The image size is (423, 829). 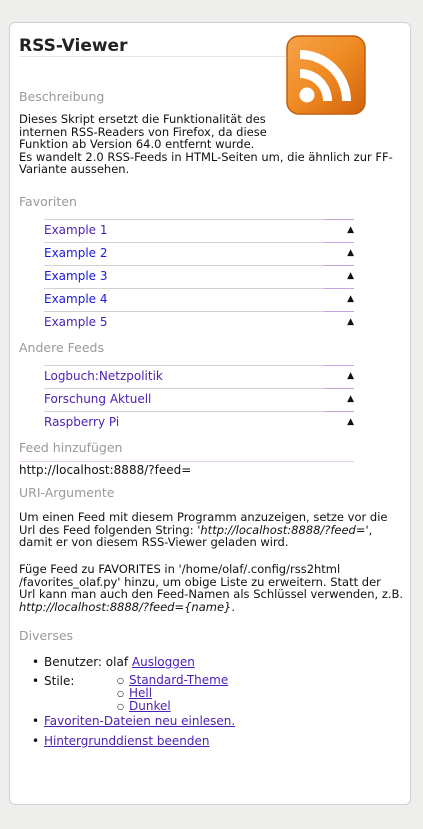 I want to click on favorite-link: Example 2, so click(x=76, y=253).